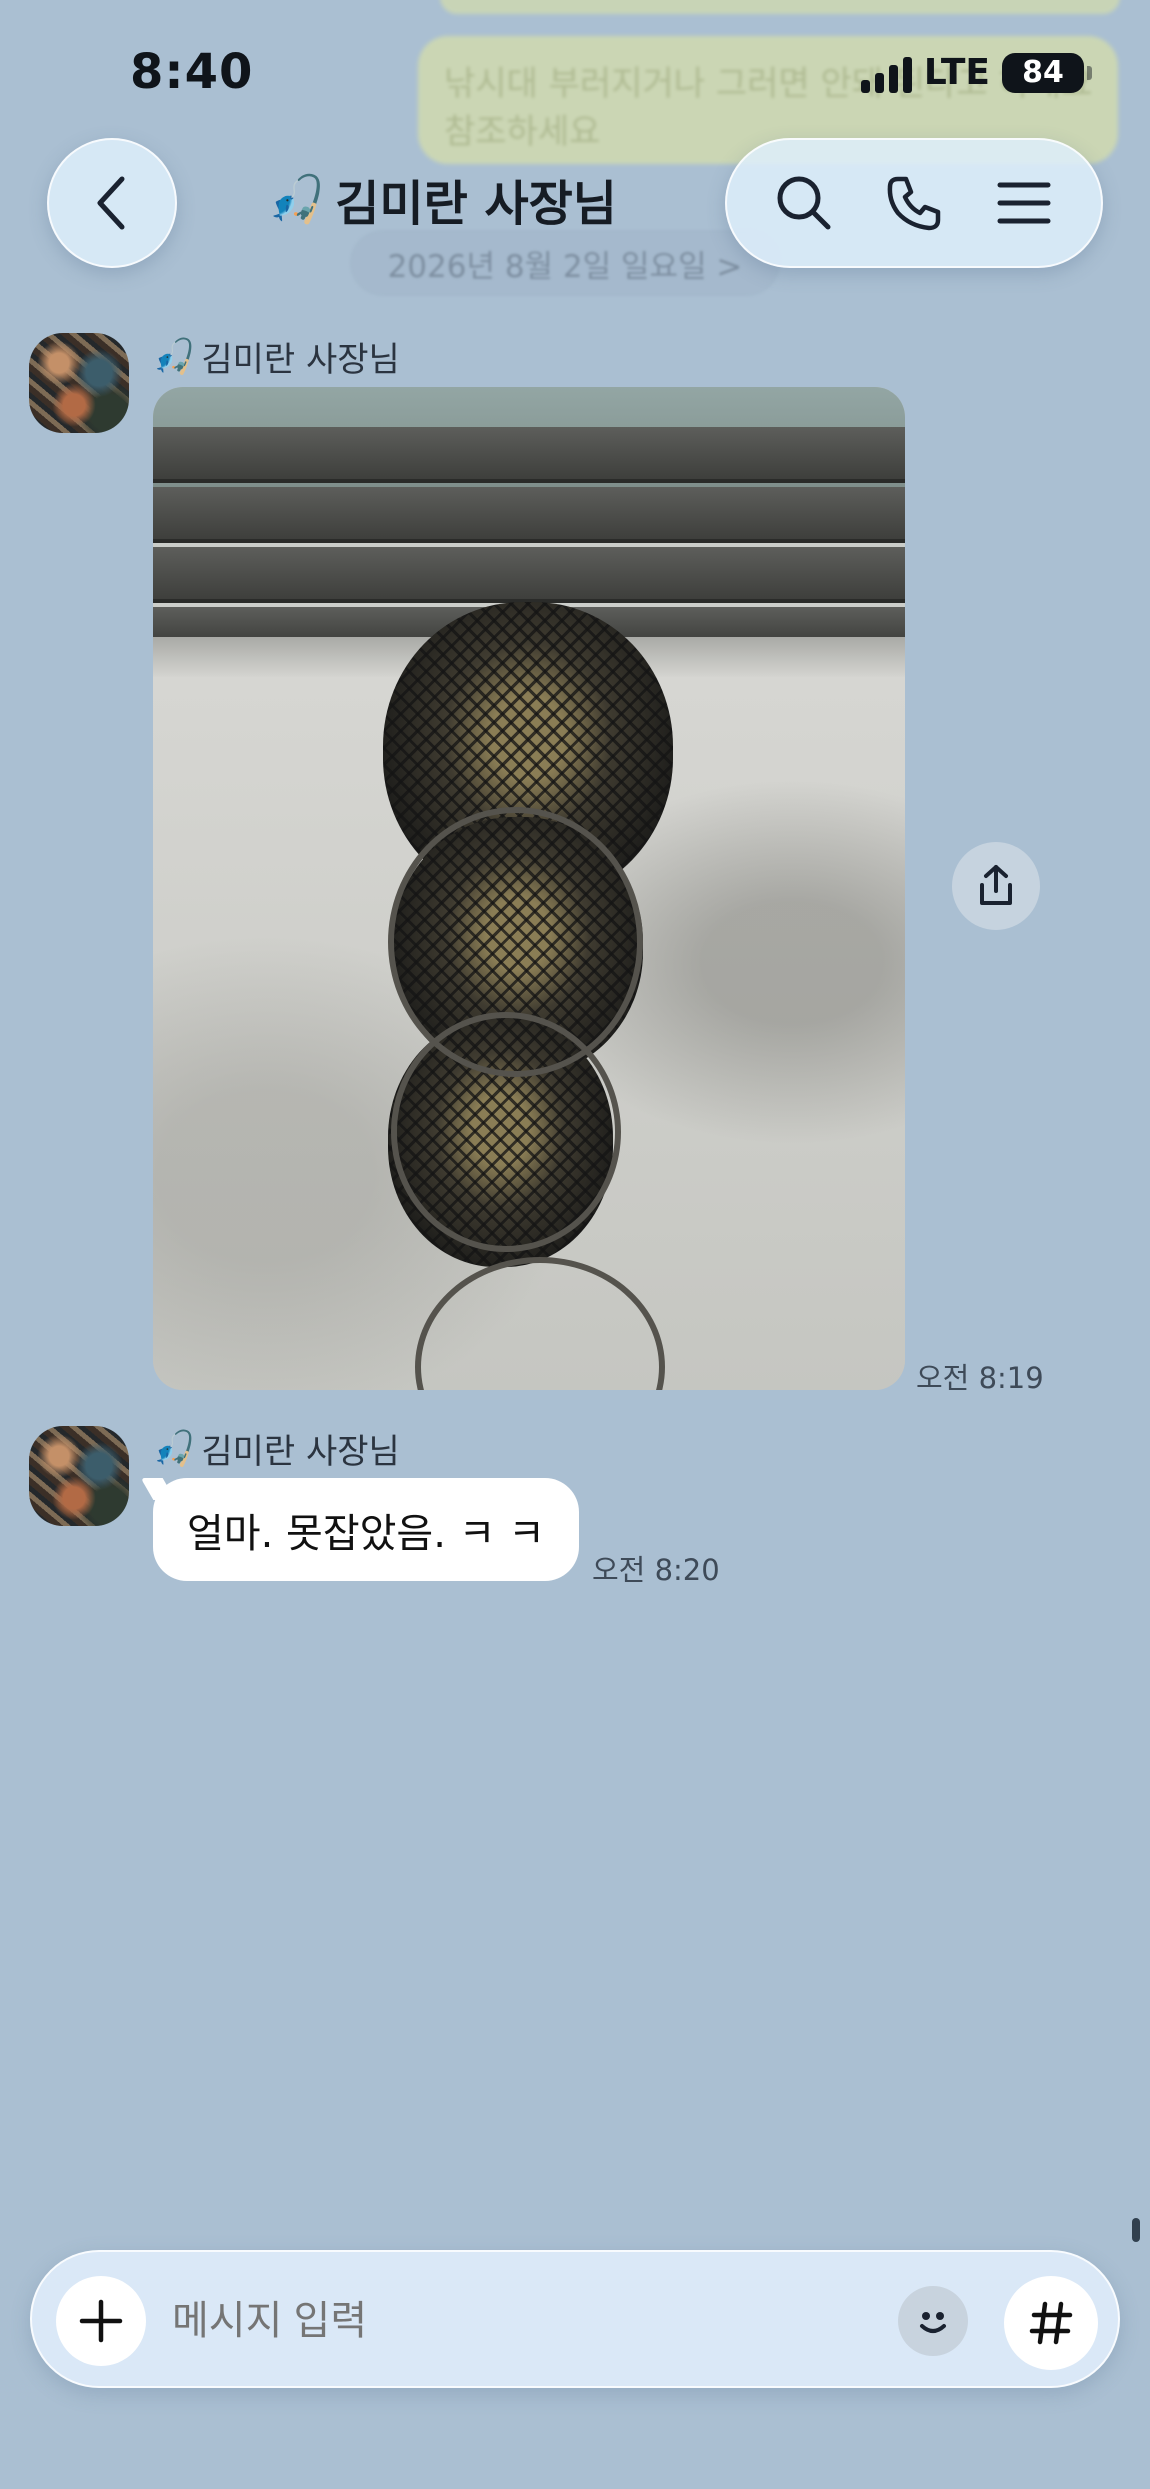 Image resolution: width=1150 pixels, height=2489 pixels. I want to click on share-icon, so click(996, 885).